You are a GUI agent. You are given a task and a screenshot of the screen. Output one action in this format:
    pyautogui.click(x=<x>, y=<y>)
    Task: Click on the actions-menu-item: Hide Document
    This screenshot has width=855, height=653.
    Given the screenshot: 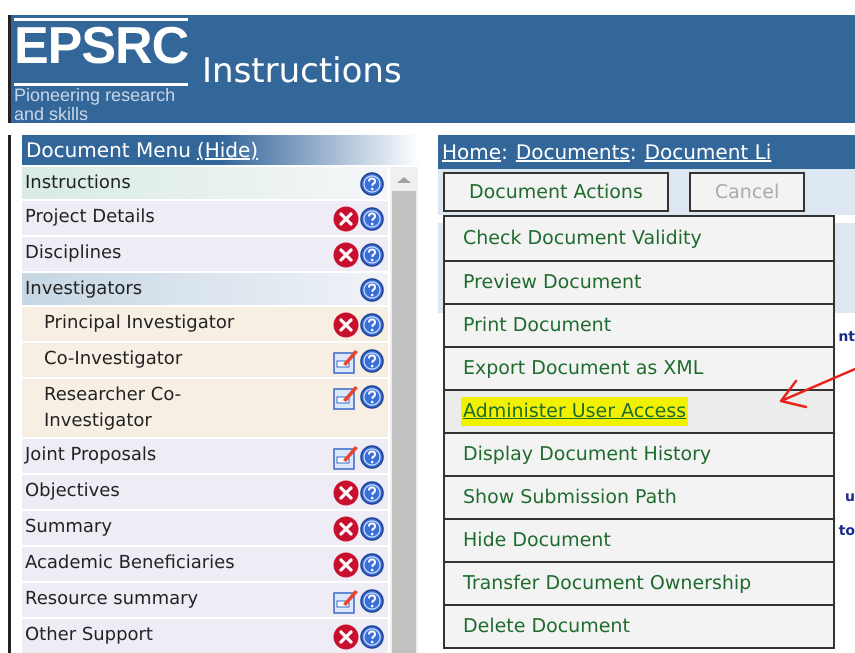 What is the action you would take?
    pyautogui.click(x=639, y=539)
    